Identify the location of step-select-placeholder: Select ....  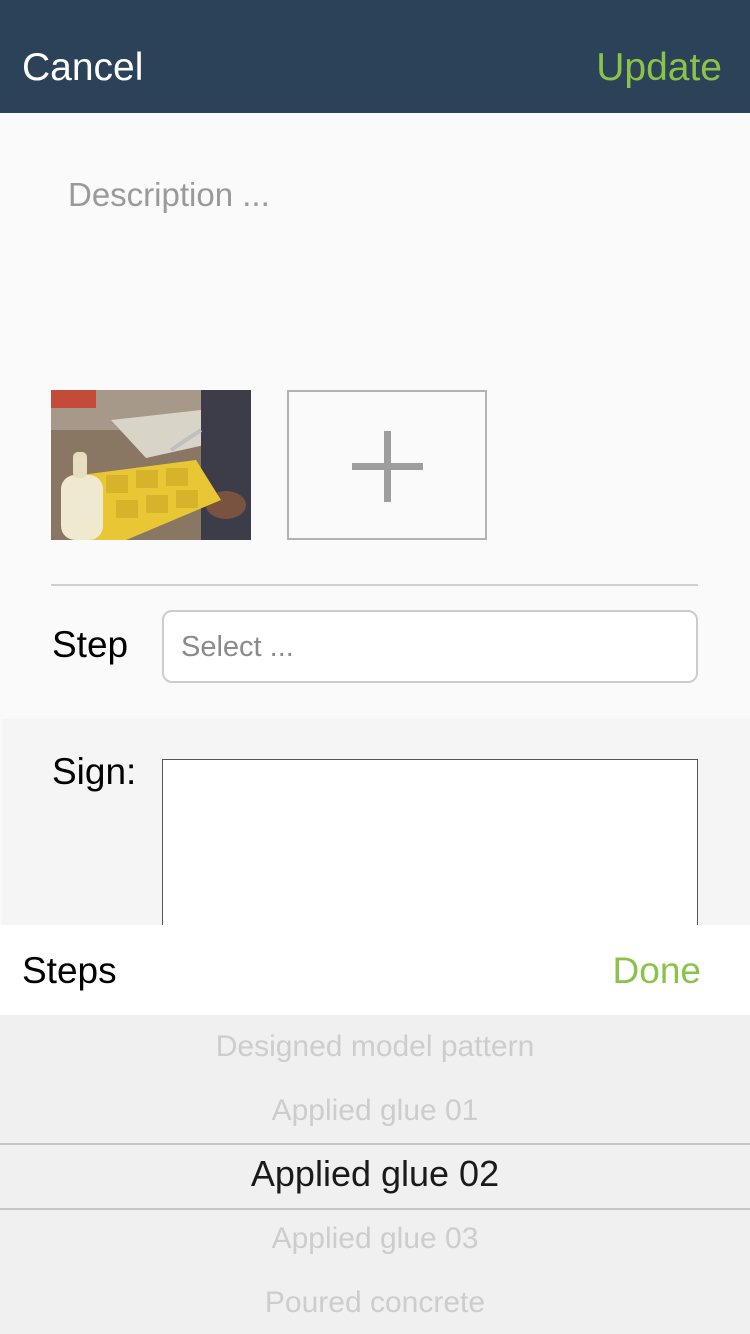
(237, 647).